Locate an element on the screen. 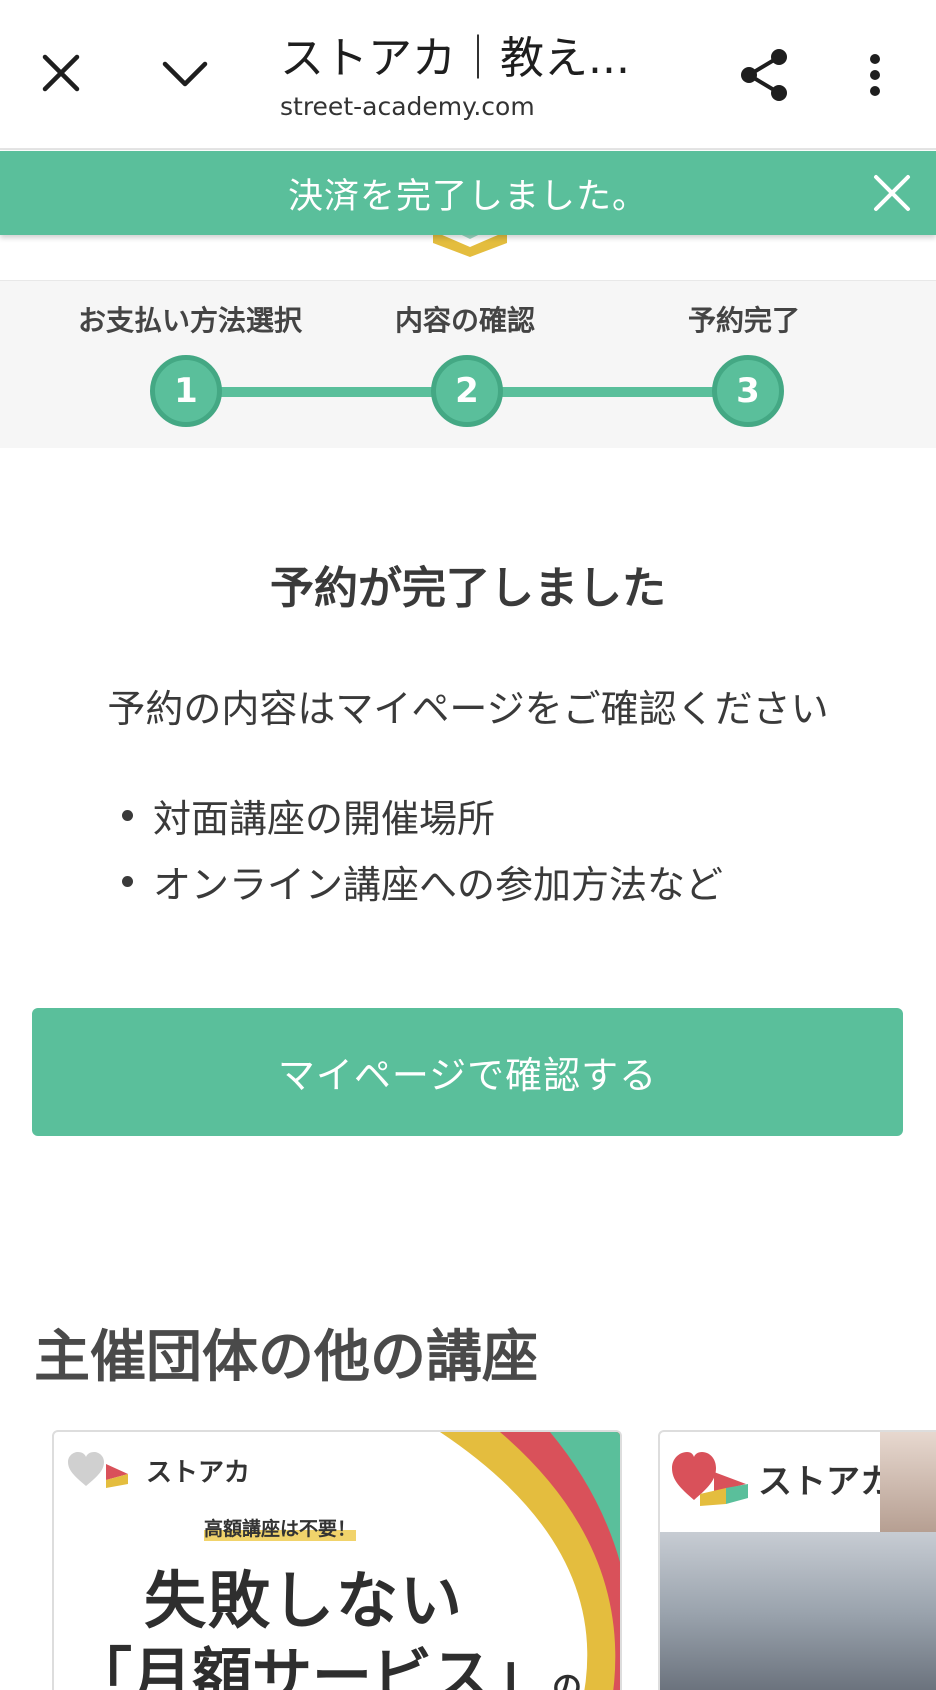 The height and width of the screenshot is (1690, 936). progress-steps: お支払い方法選択 内容の確認 予約完了 1 2 3 is located at coordinates (468, 364).